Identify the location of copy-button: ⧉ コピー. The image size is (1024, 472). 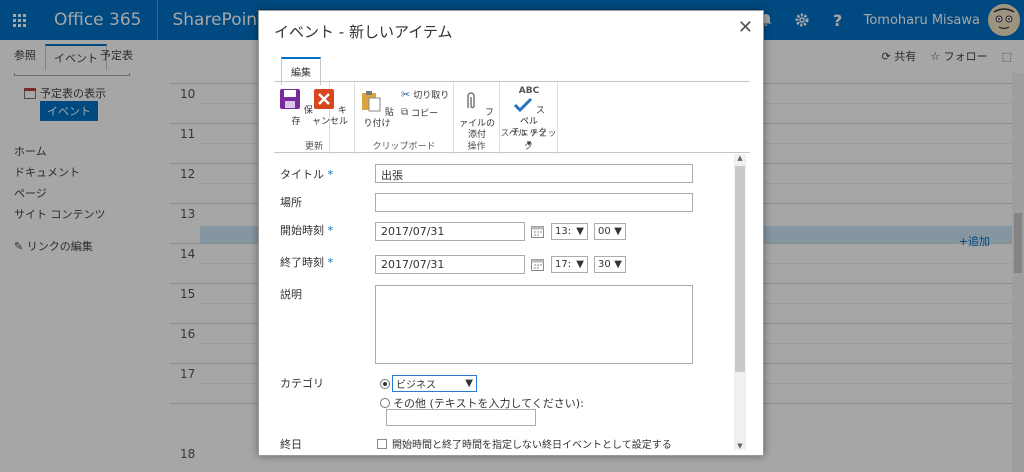
(419, 112).